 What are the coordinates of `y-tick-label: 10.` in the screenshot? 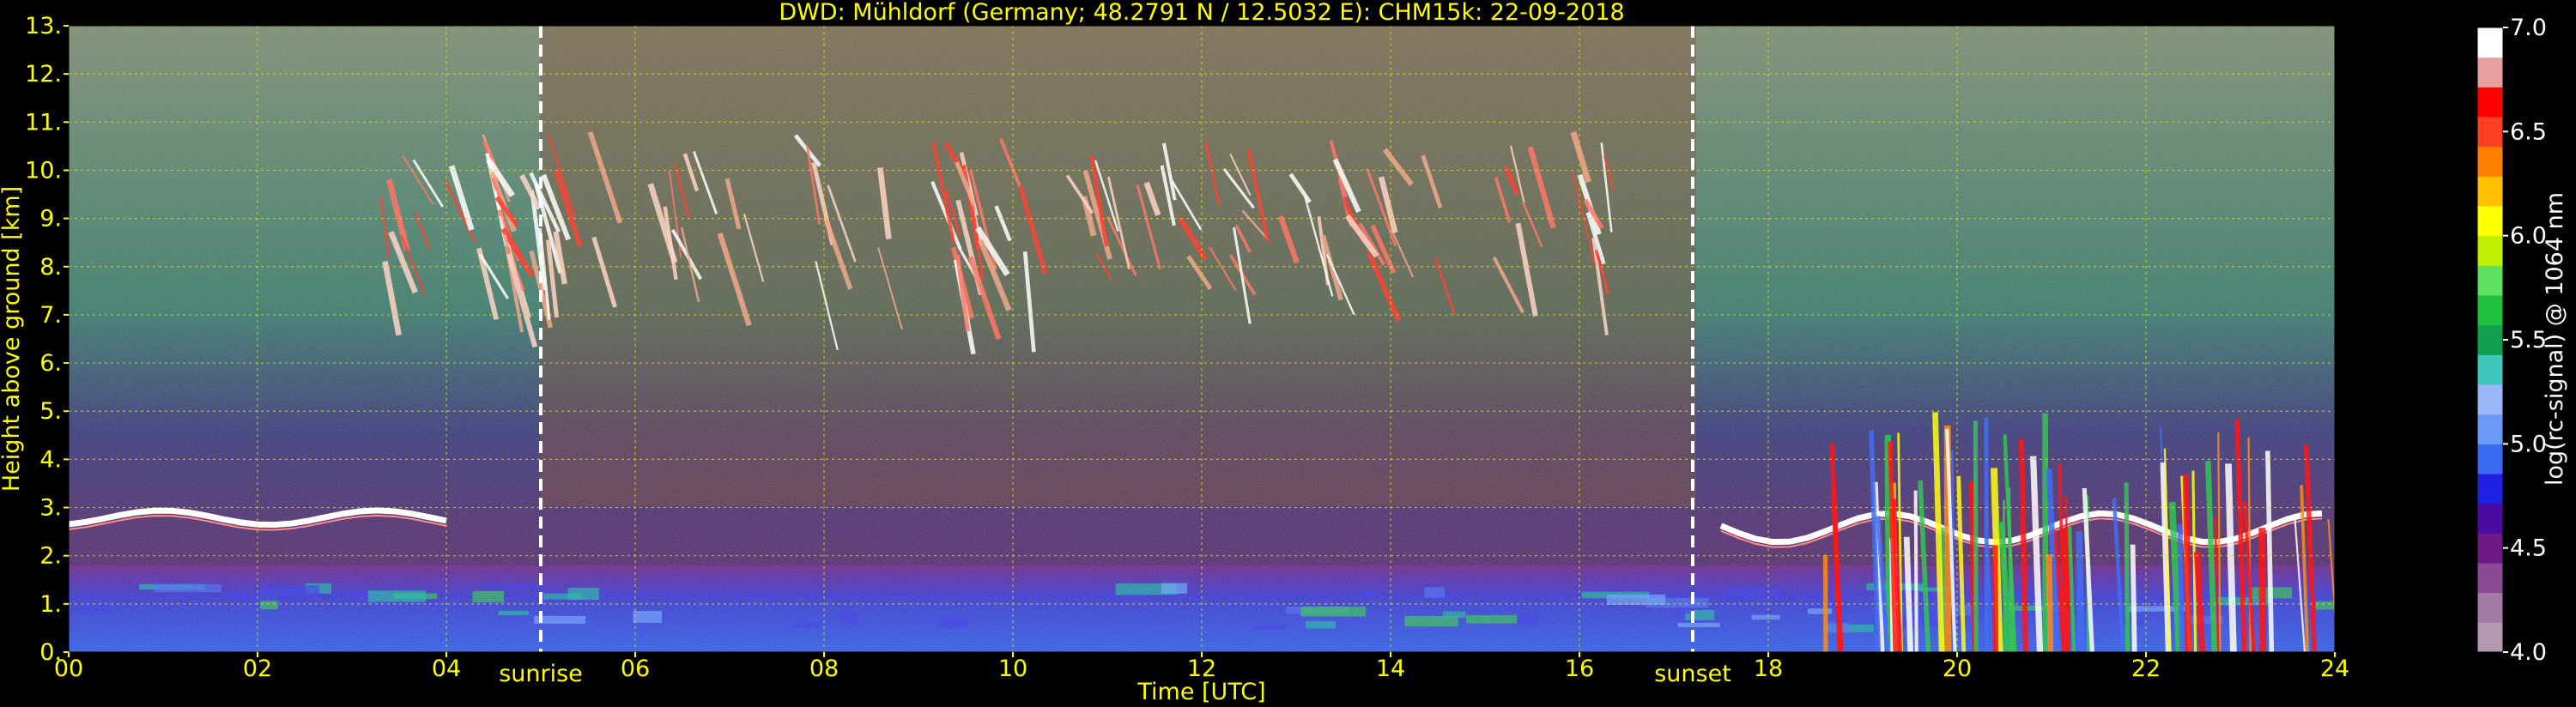 It's located at (43, 171).